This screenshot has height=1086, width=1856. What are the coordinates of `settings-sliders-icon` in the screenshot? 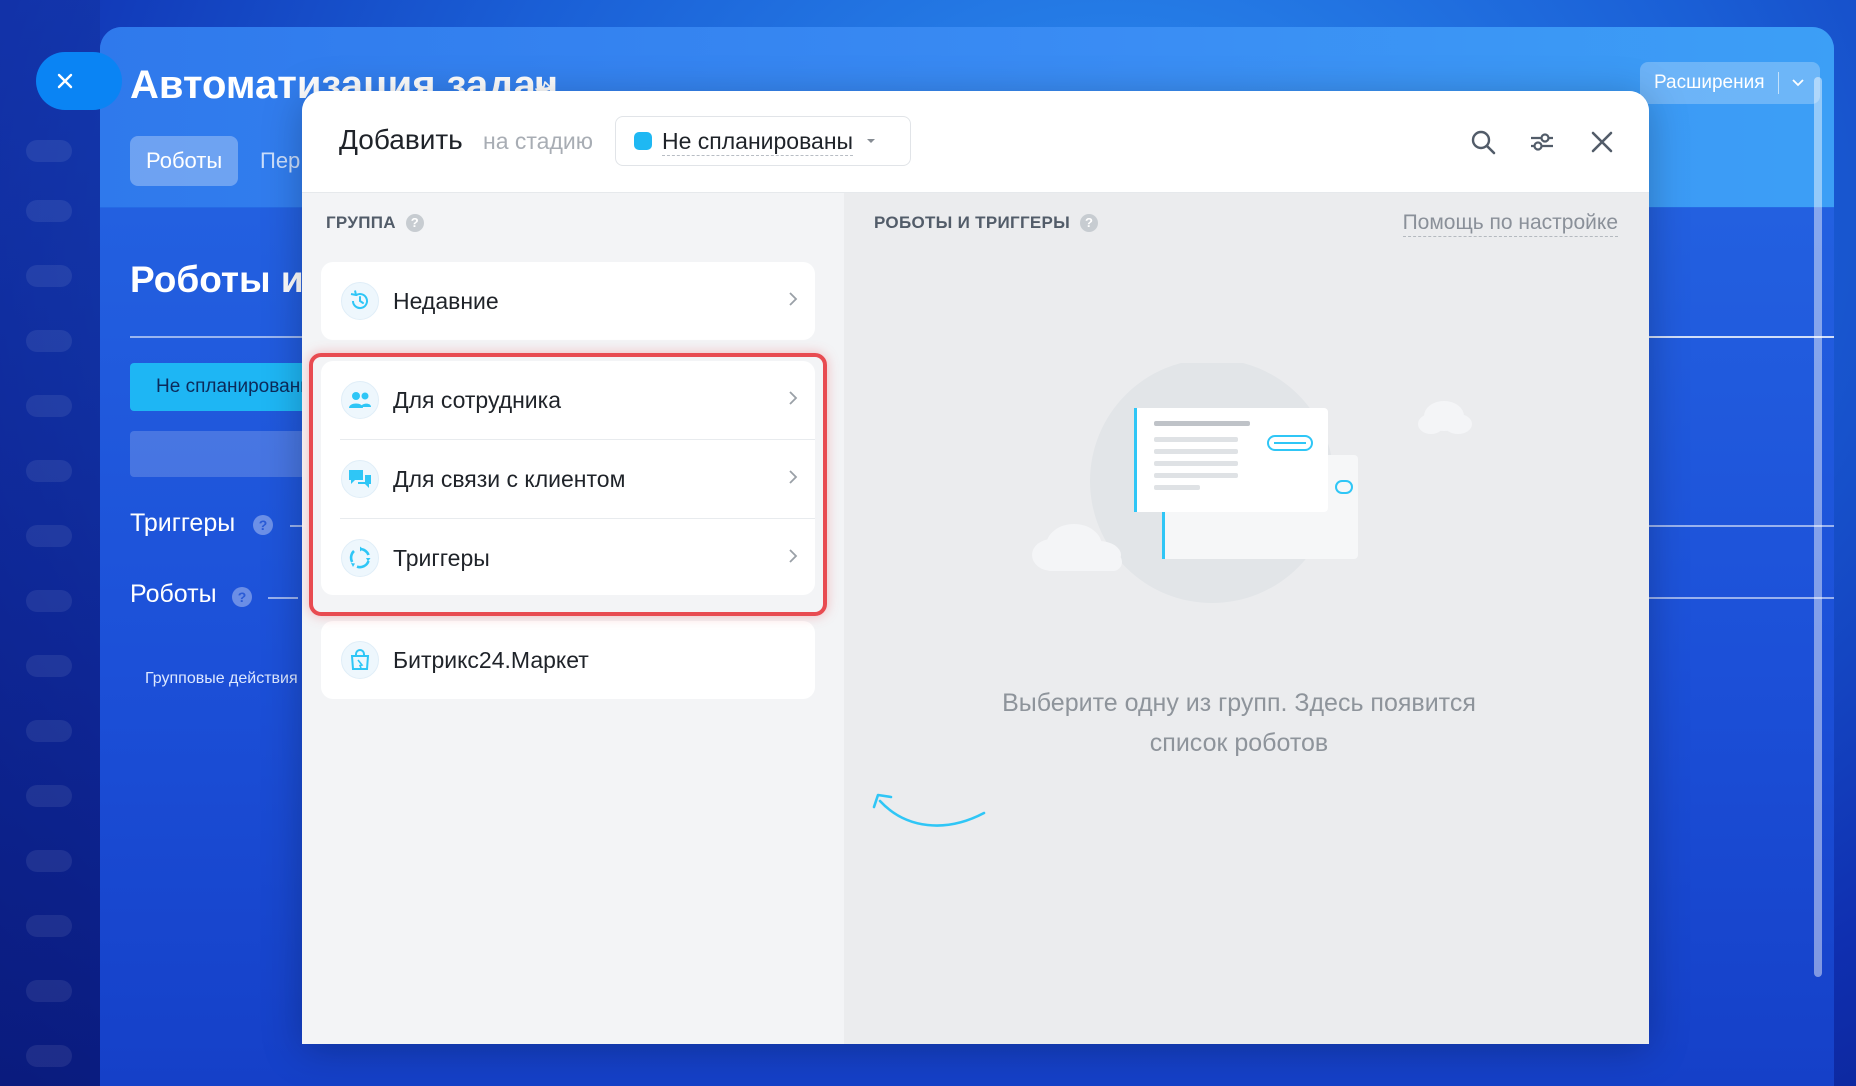 It's located at (1542, 142).